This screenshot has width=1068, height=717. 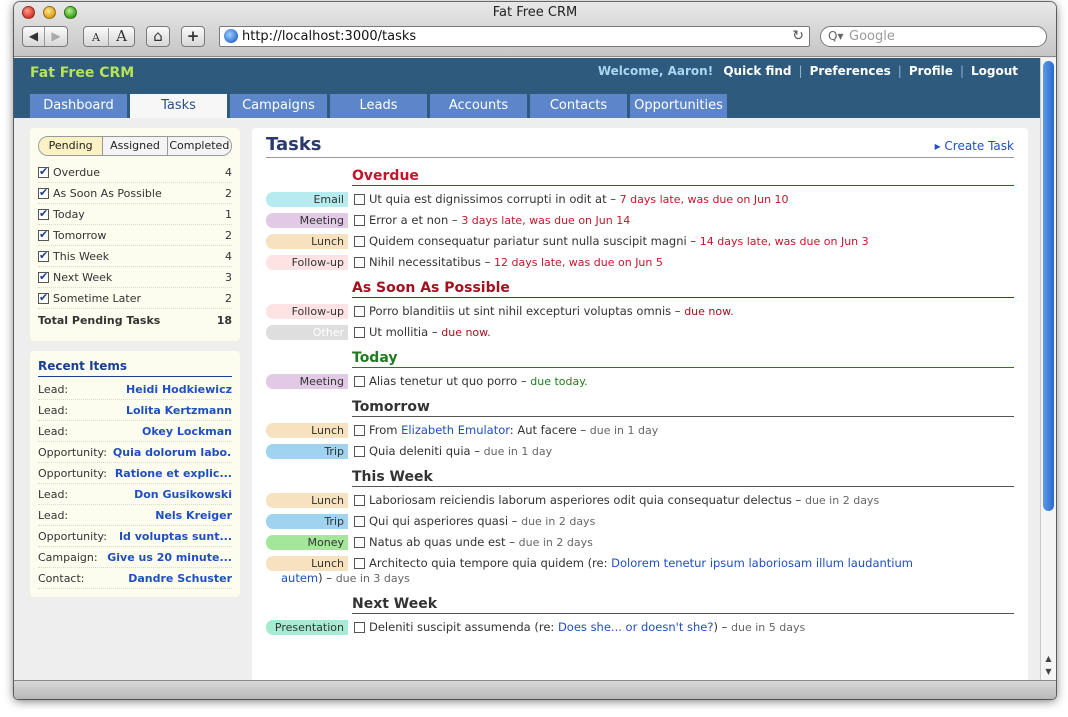 What do you see at coordinates (121, 36) in the screenshot?
I see `text-bigger-button: A` at bounding box center [121, 36].